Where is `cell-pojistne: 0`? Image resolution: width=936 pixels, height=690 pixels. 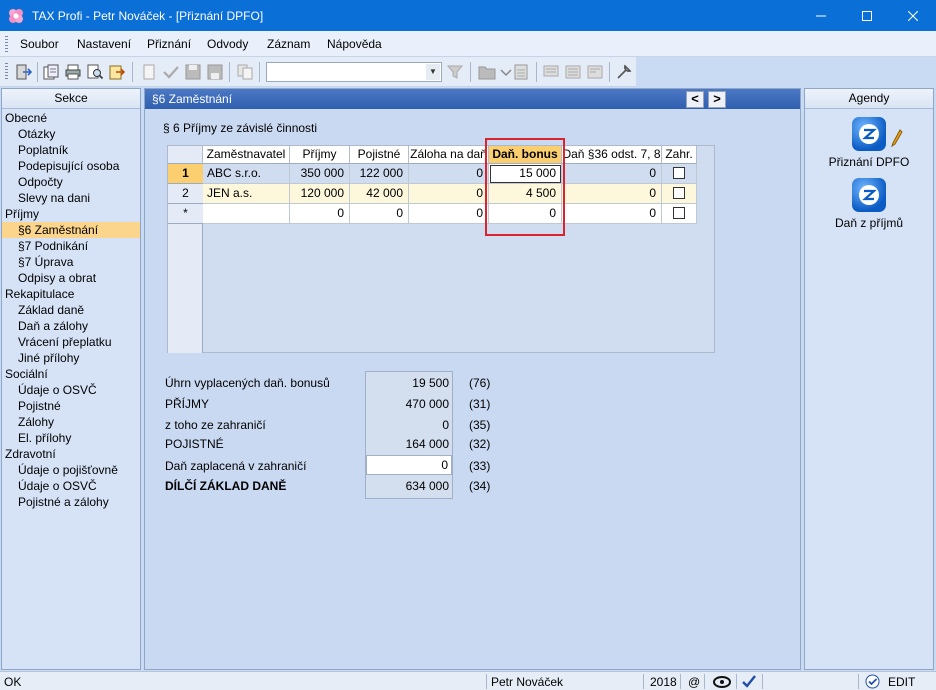
cell-pojistne: 0 is located at coordinates (379, 214).